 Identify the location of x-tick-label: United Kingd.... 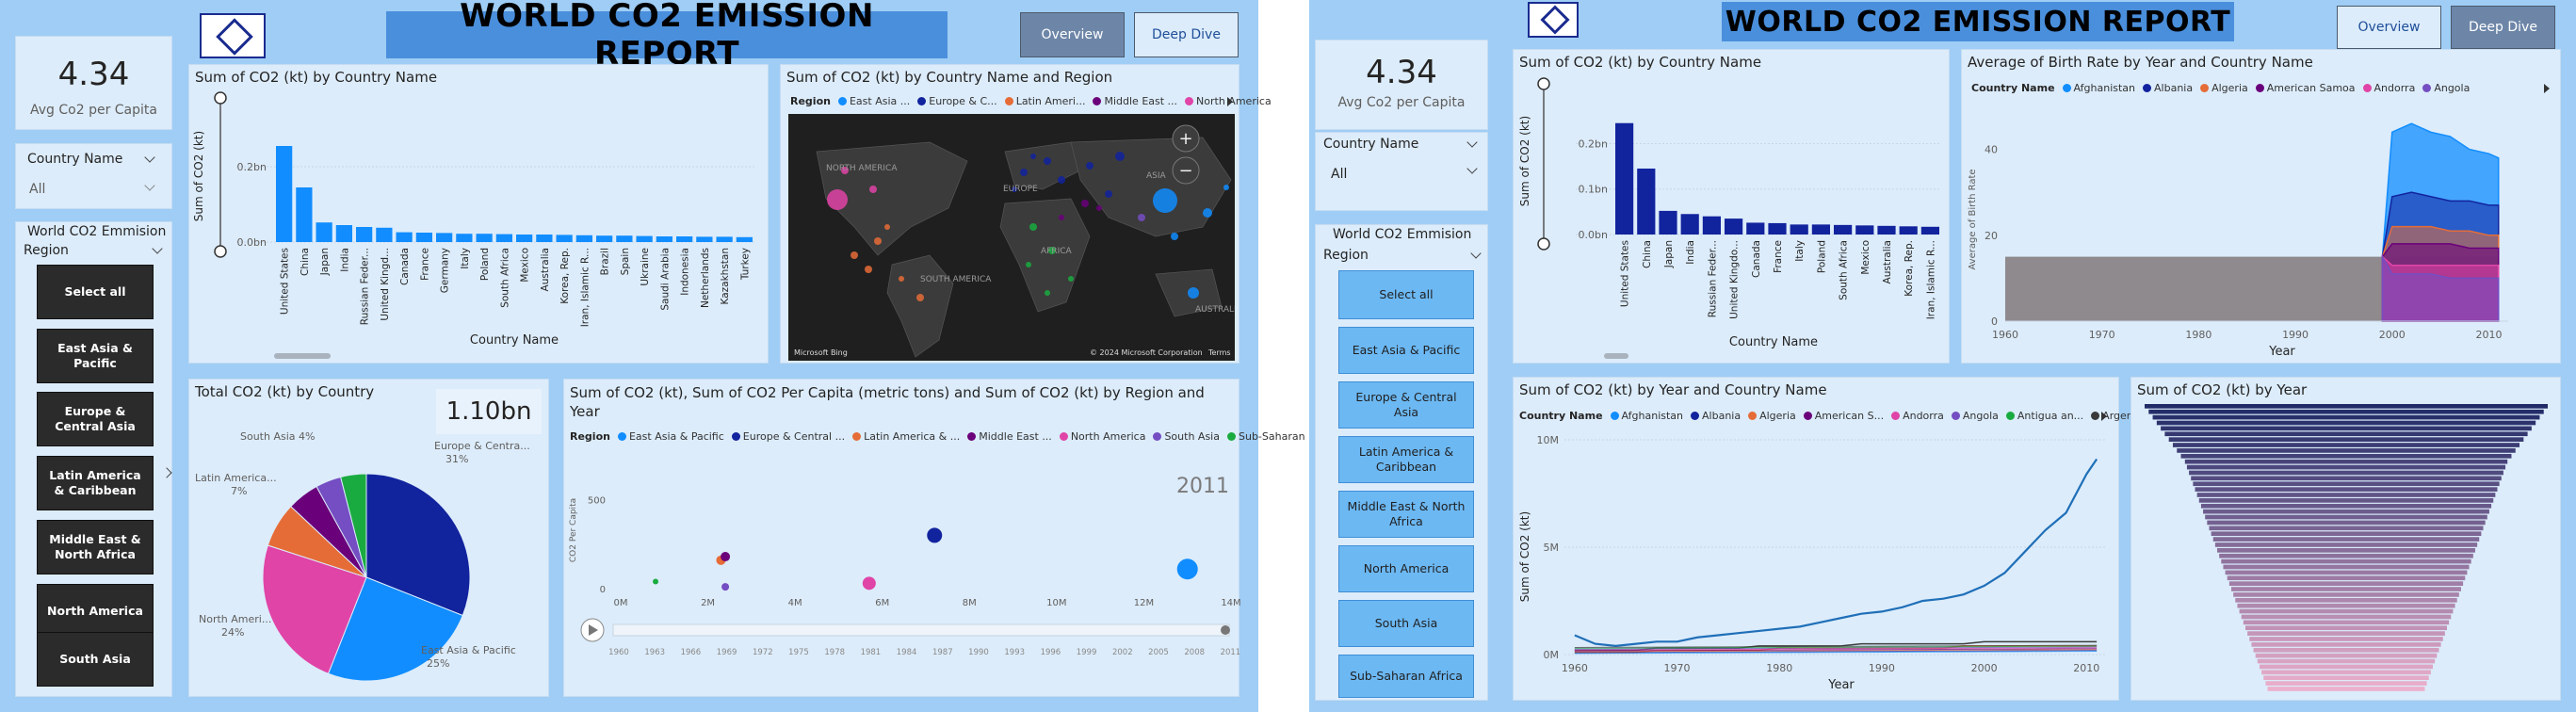
(385, 284).